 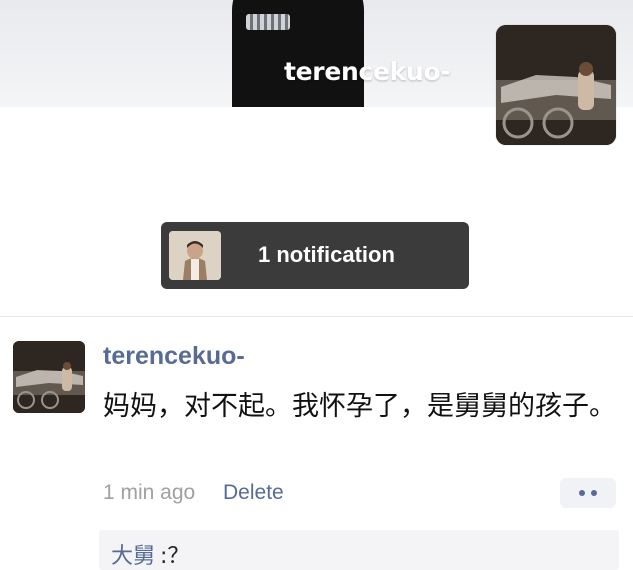 What do you see at coordinates (359, 406) in the screenshot?
I see `post-text: 妈妈，对不起。我怀孕了，是舅舅的孩子。` at bounding box center [359, 406].